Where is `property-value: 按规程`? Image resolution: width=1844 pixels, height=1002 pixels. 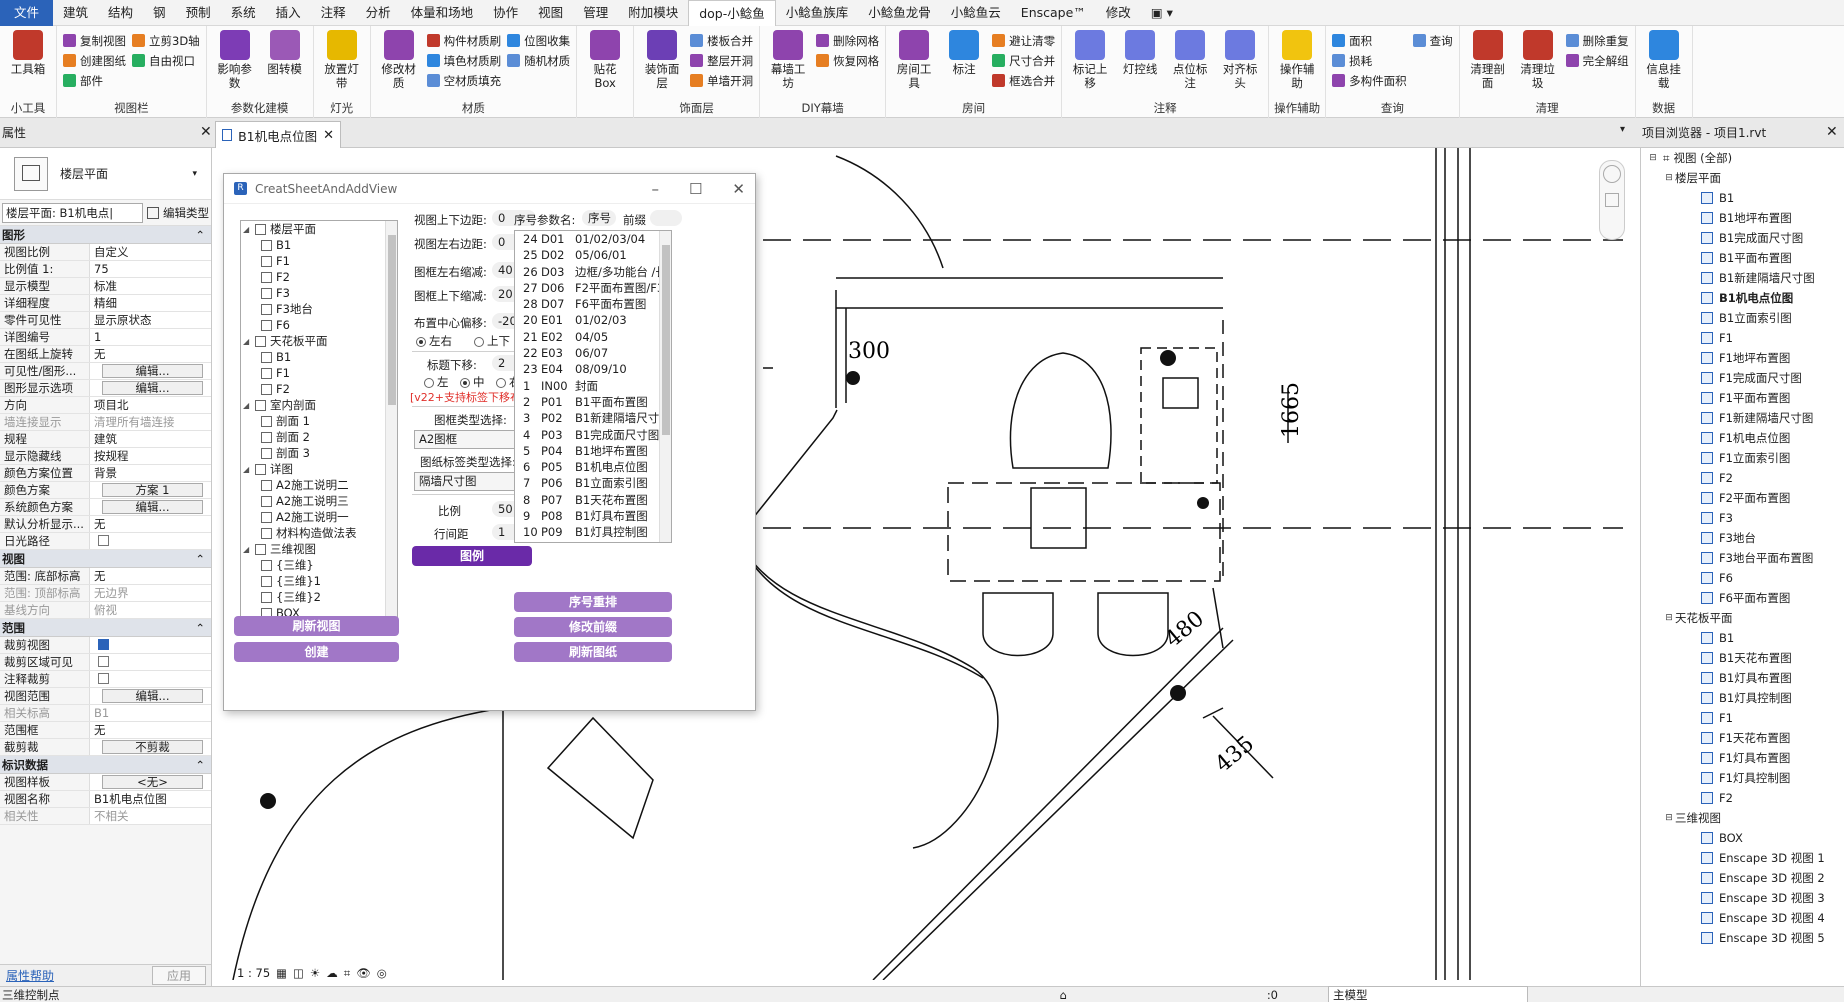
property-value: 按规程 is located at coordinates (150, 456).